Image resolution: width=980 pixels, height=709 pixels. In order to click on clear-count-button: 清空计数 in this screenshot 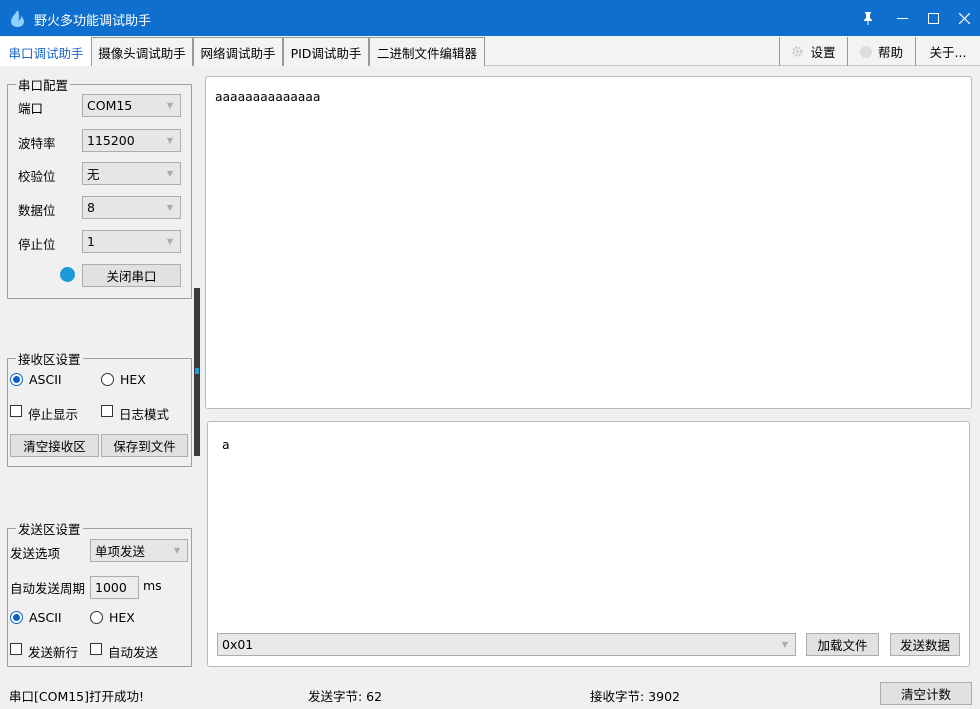, I will do `click(926, 693)`.